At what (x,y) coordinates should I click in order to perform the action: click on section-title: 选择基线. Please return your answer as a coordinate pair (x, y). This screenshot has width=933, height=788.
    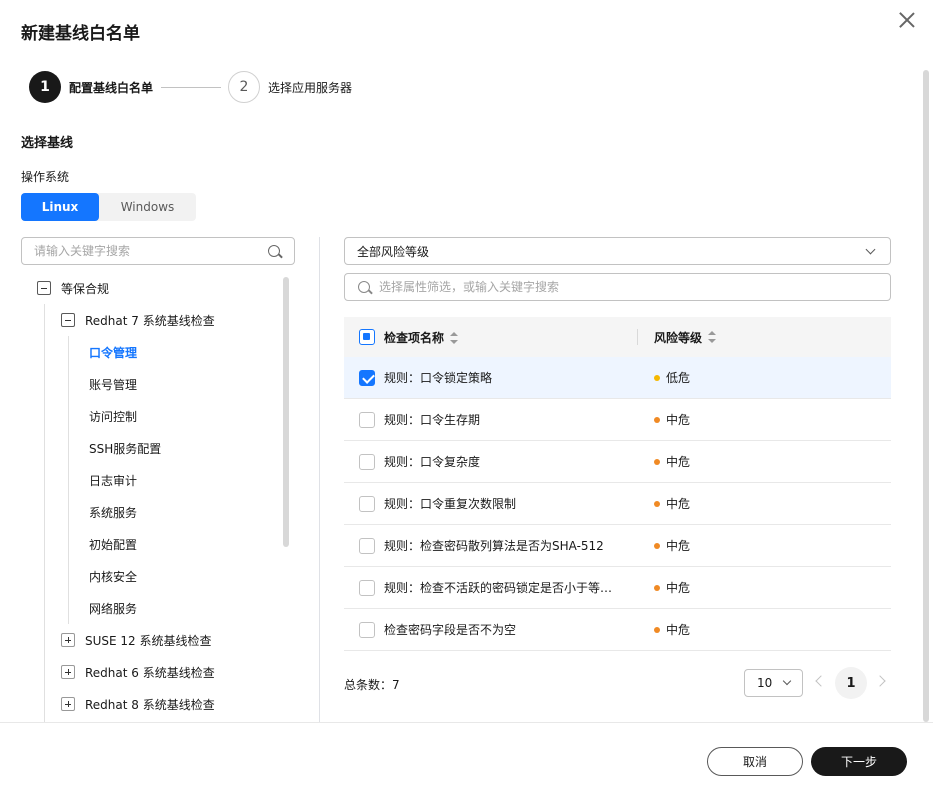
    Looking at the image, I should click on (47, 143).